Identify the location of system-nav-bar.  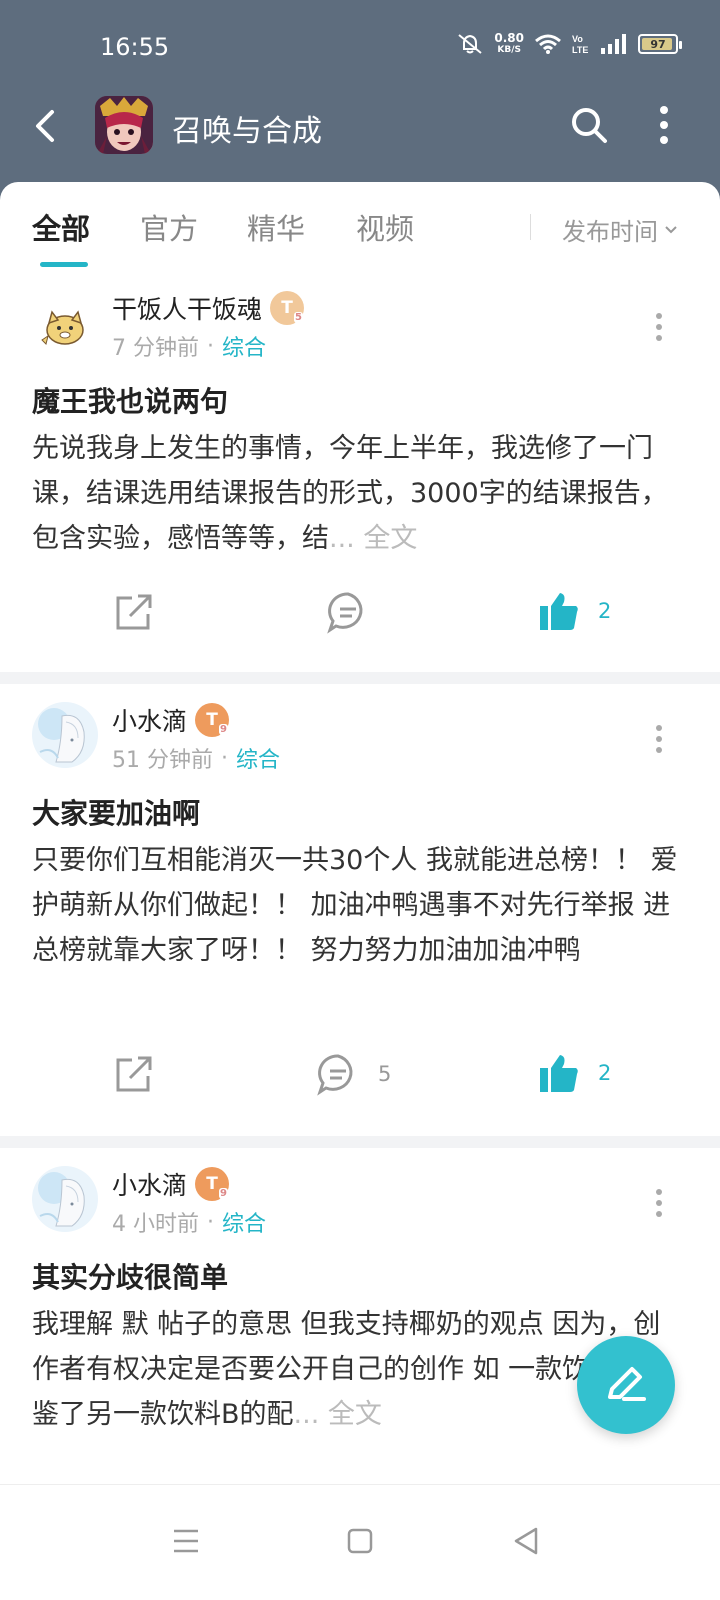
(360, 1542).